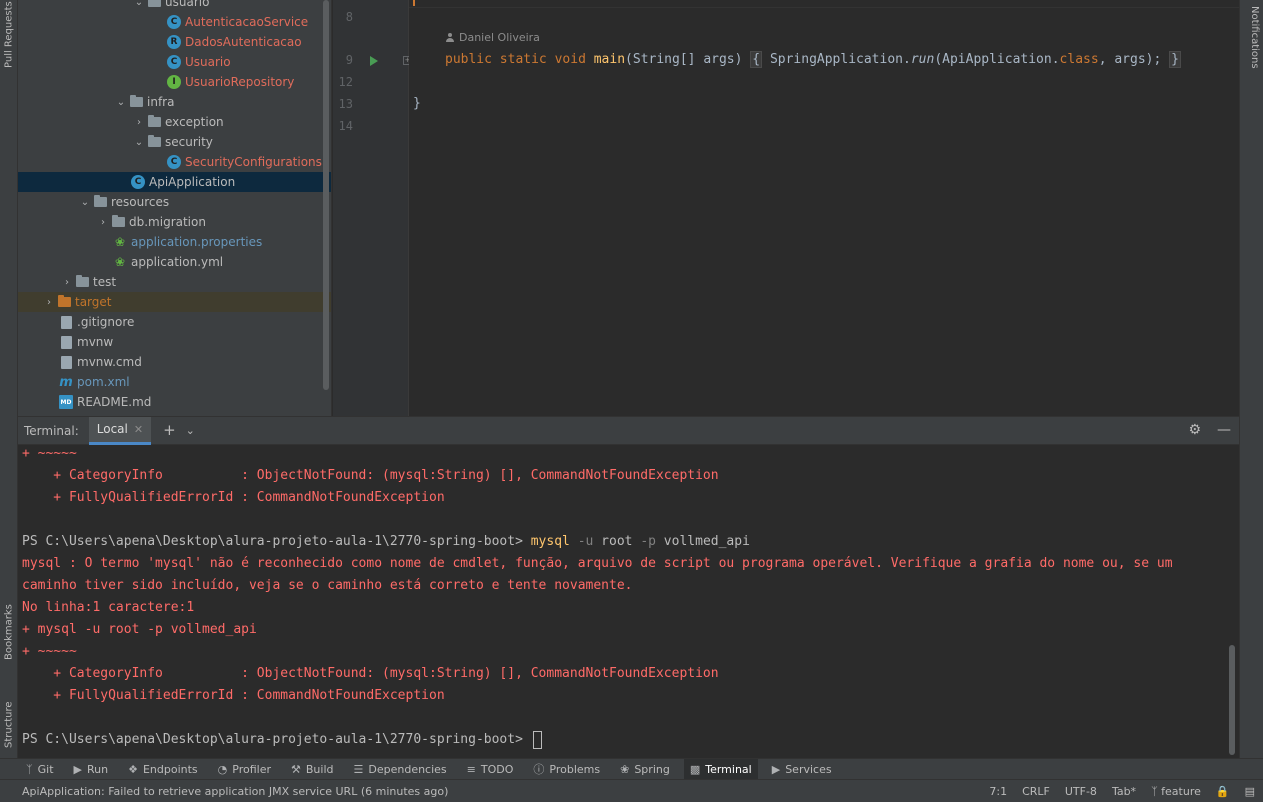  I want to click on tool-todo: ≡ TODO, so click(490, 769).